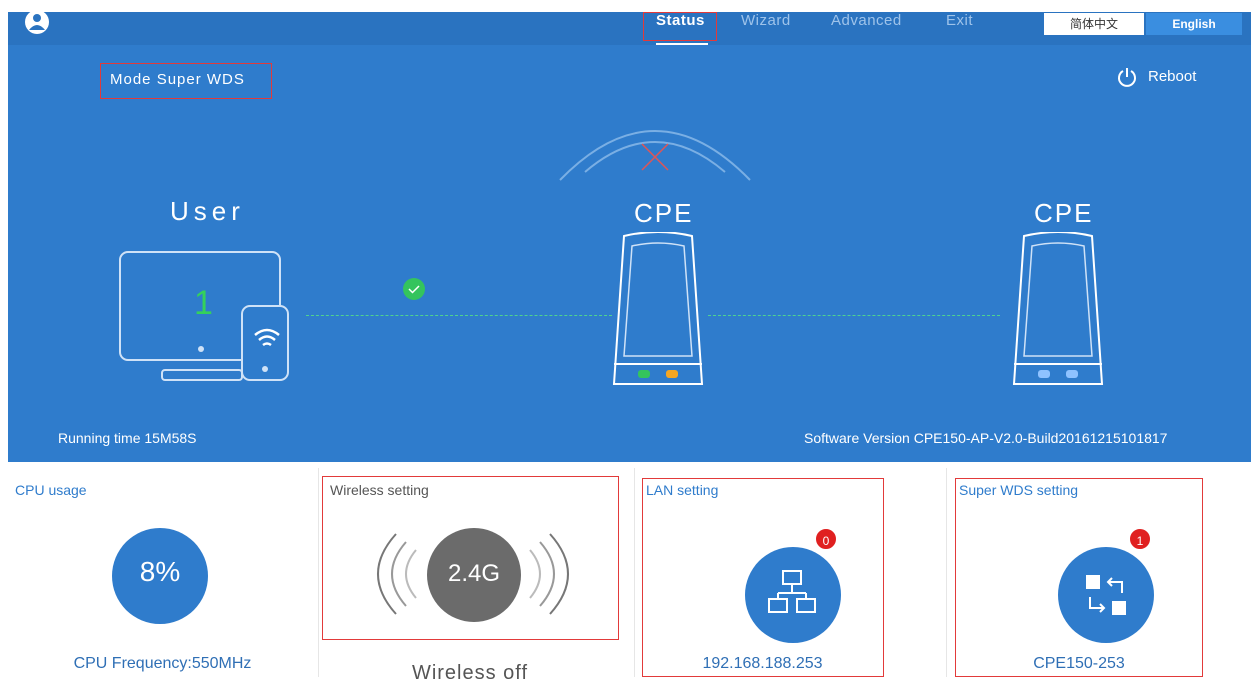 This screenshot has width=1251, height=685. Describe the element at coordinates (766, 20) in the screenshot. I see `tab-wizard: Wizard` at that location.